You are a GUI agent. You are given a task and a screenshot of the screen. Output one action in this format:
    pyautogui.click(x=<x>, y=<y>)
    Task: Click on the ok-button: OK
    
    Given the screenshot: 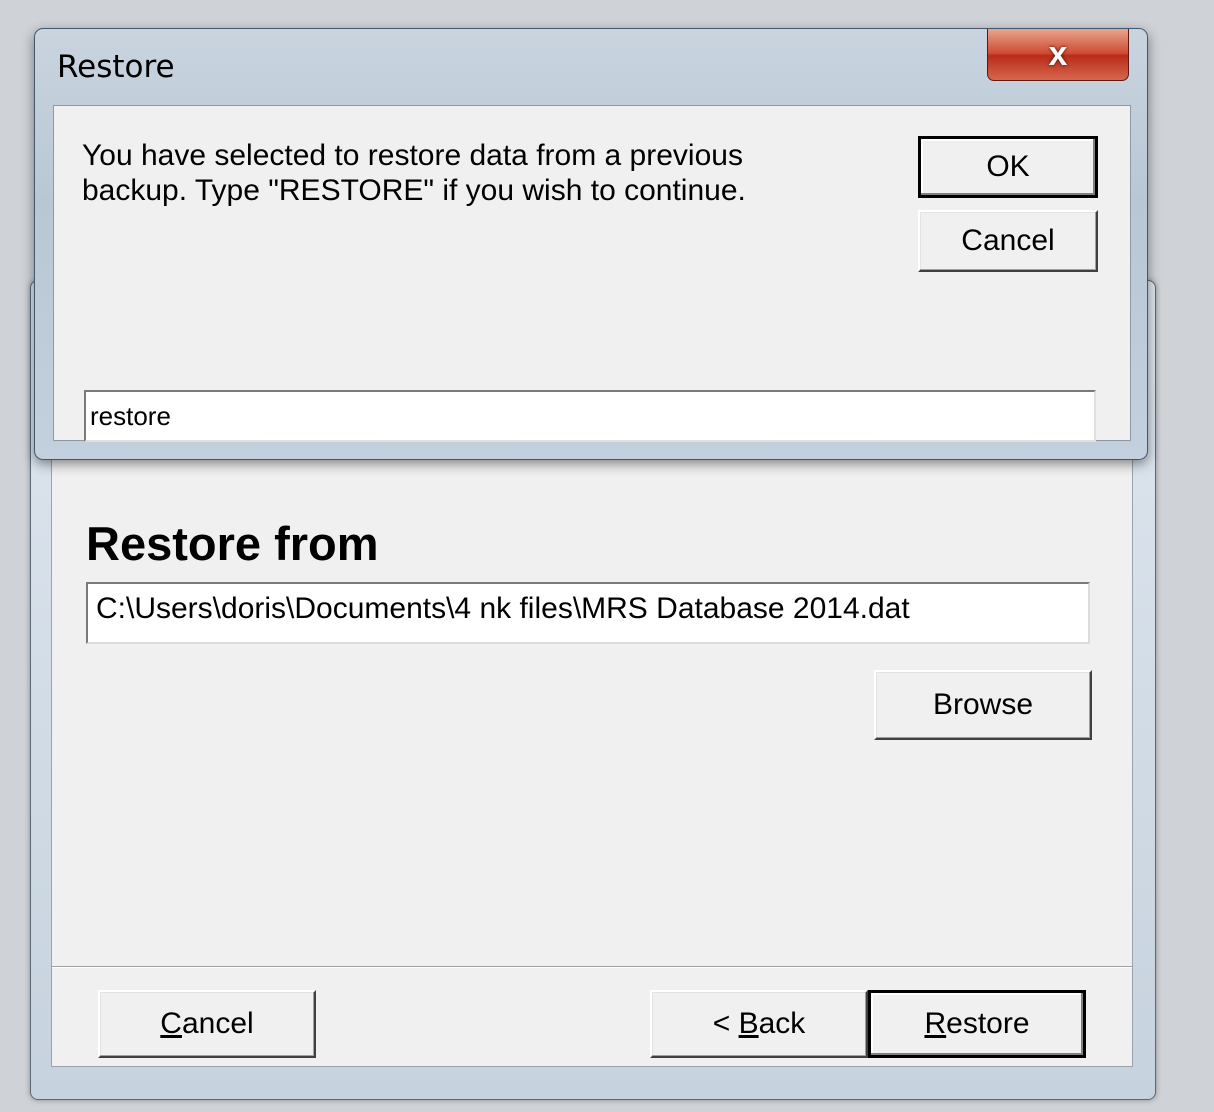 What is the action you would take?
    pyautogui.click(x=1008, y=167)
    